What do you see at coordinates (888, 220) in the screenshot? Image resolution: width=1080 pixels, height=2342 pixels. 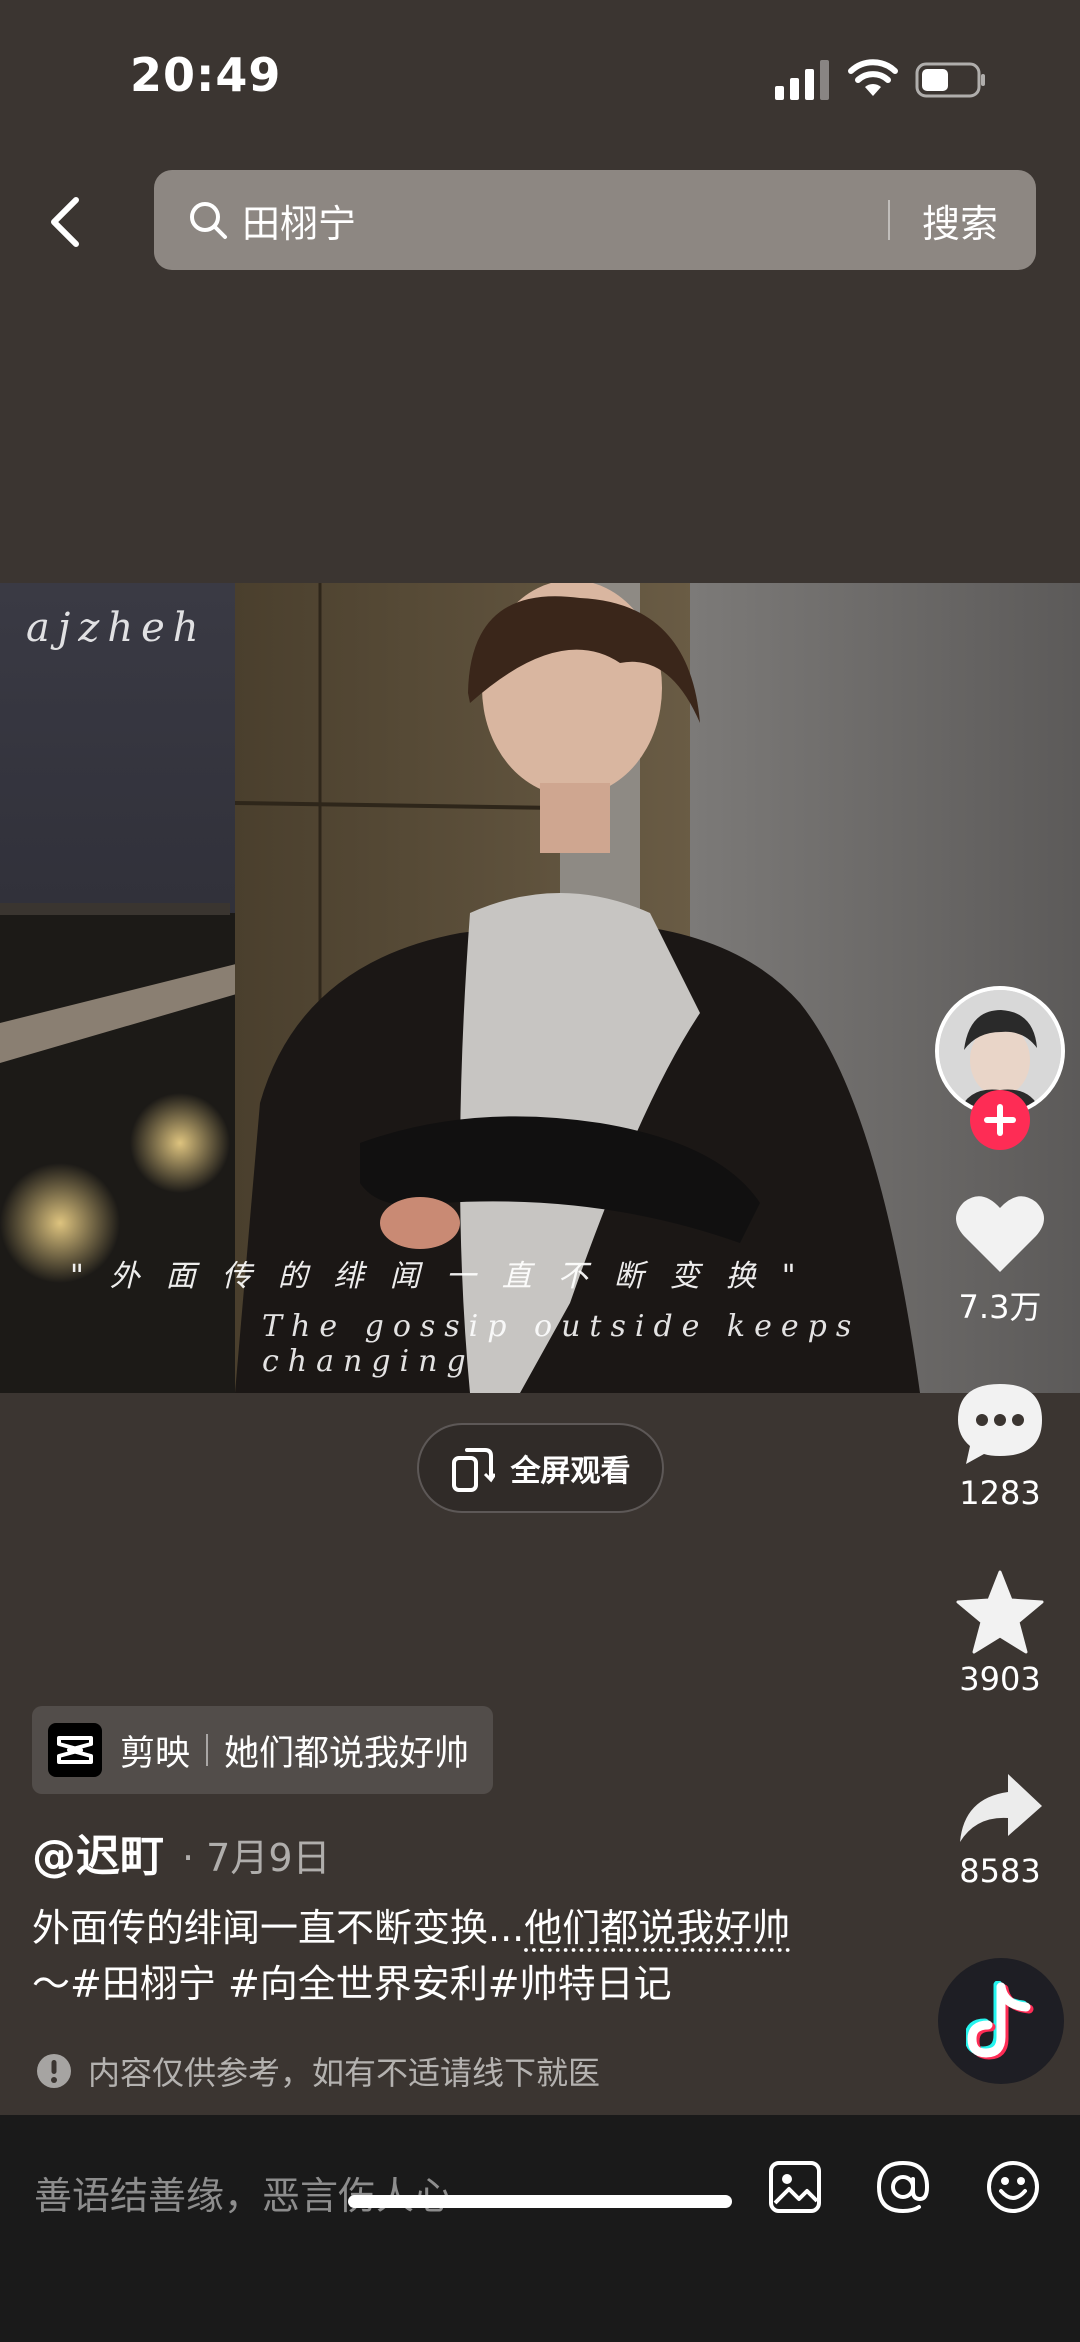 I see `search-divider` at bounding box center [888, 220].